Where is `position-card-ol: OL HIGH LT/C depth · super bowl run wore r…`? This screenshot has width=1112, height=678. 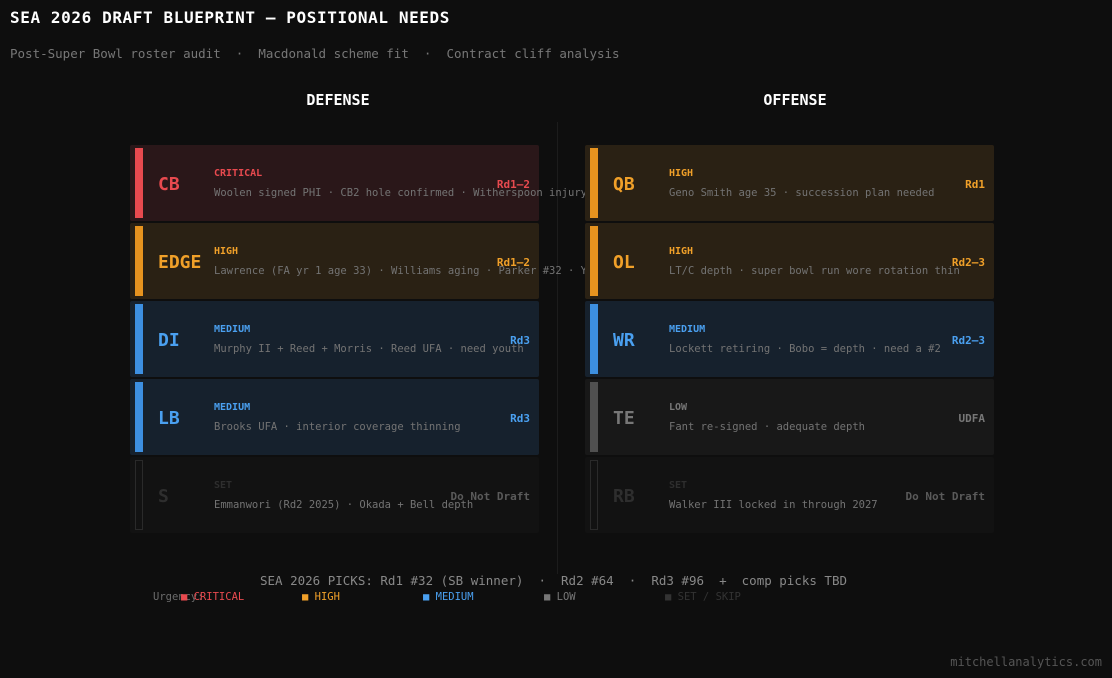 position-card-ol: OL HIGH LT/C depth · super bowl run wore r… is located at coordinates (789, 261).